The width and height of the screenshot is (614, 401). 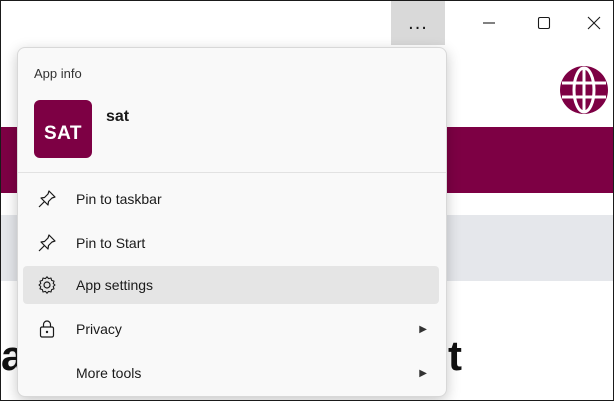 I want to click on menu-item-pin-to-taskbar: Pin to taskbar, so click(x=231, y=199).